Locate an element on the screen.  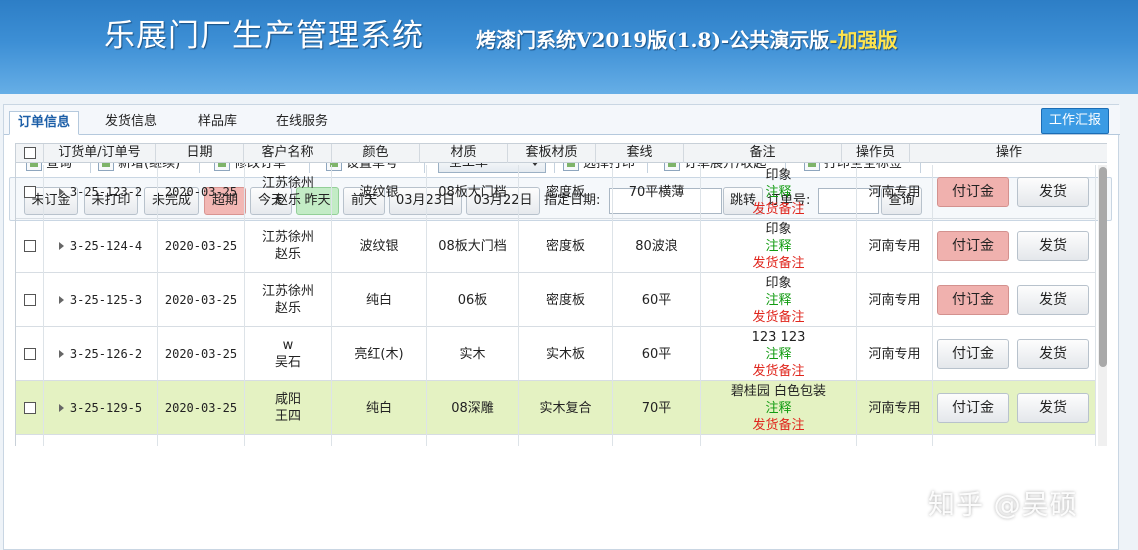
action-cell is located at coordinates (1014, 440).